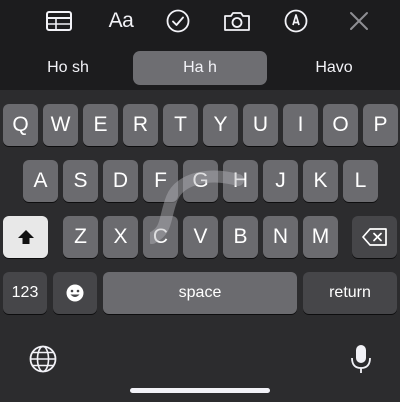 The width and height of the screenshot is (400, 402). What do you see at coordinates (280, 181) in the screenshot?
I see `key-j: J` at bounding box center [280, 181].